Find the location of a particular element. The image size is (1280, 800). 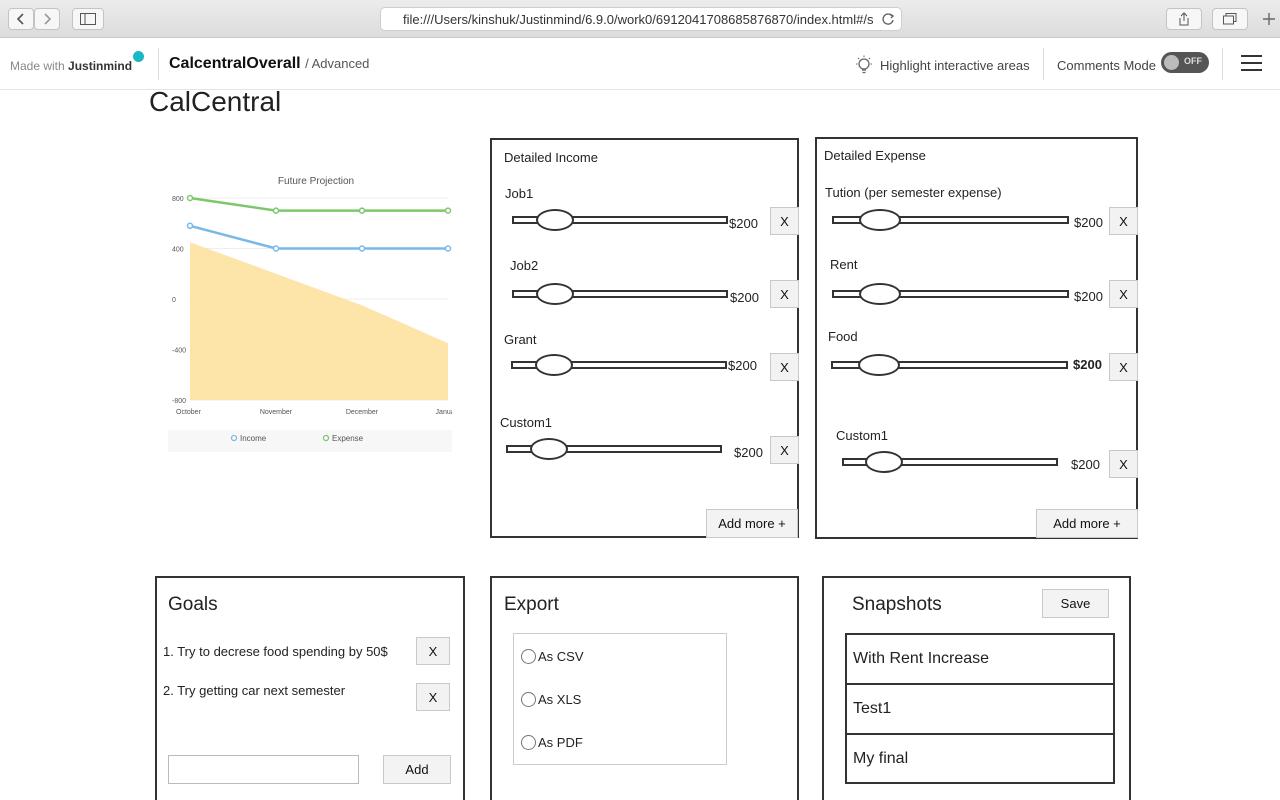

x-tick-label: December is located at coordinates (362, 412).